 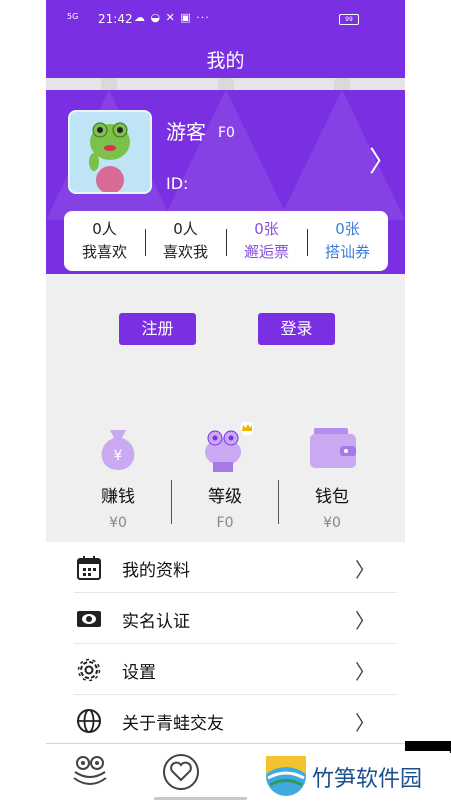 I want to click on feature-label: 赚钱, so click(x=118, y=497).